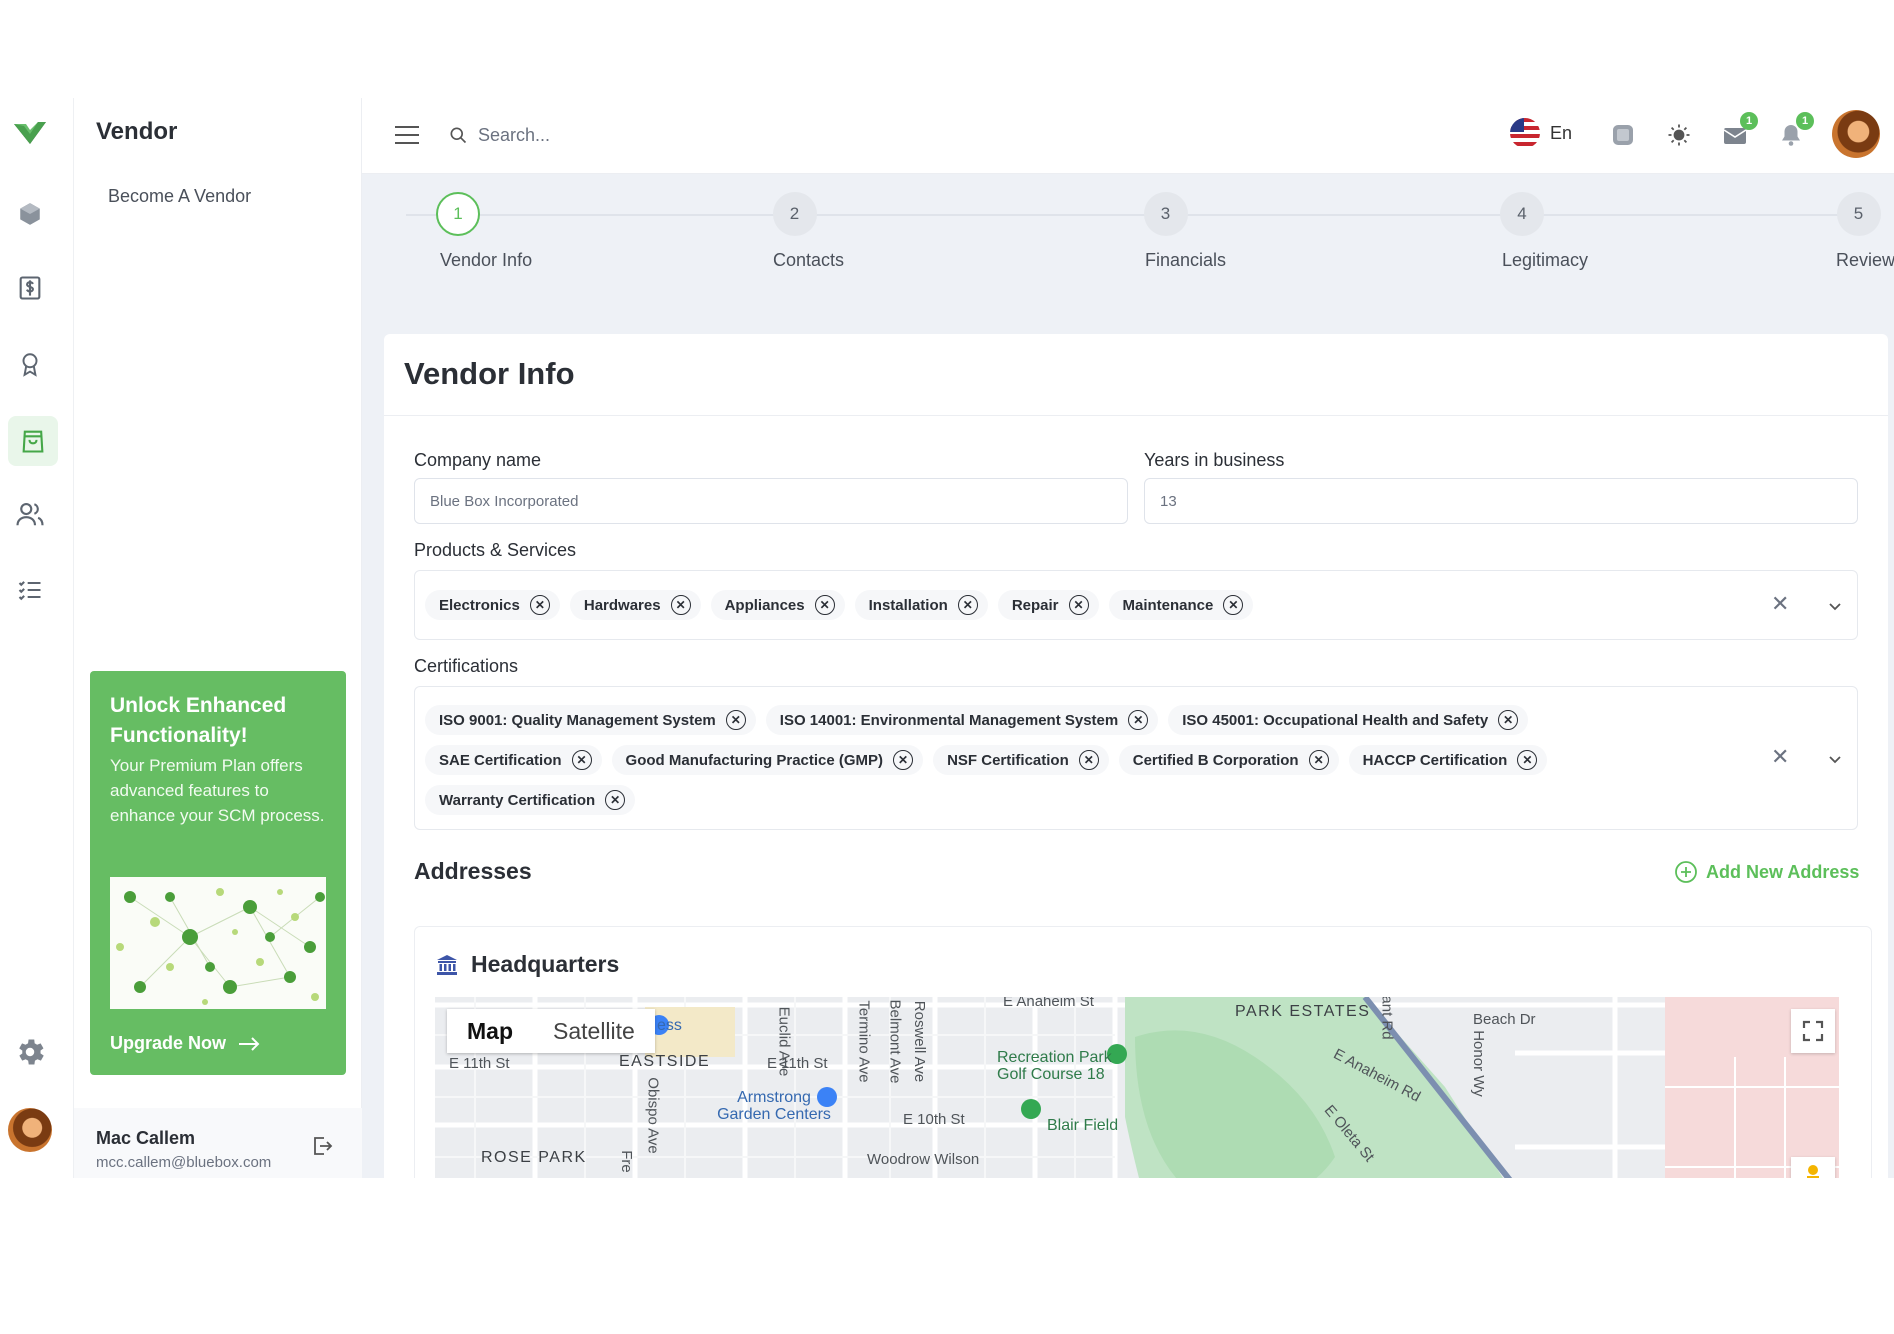  I want to click on step-contacts: 2 Contacts, so click(794, 231).